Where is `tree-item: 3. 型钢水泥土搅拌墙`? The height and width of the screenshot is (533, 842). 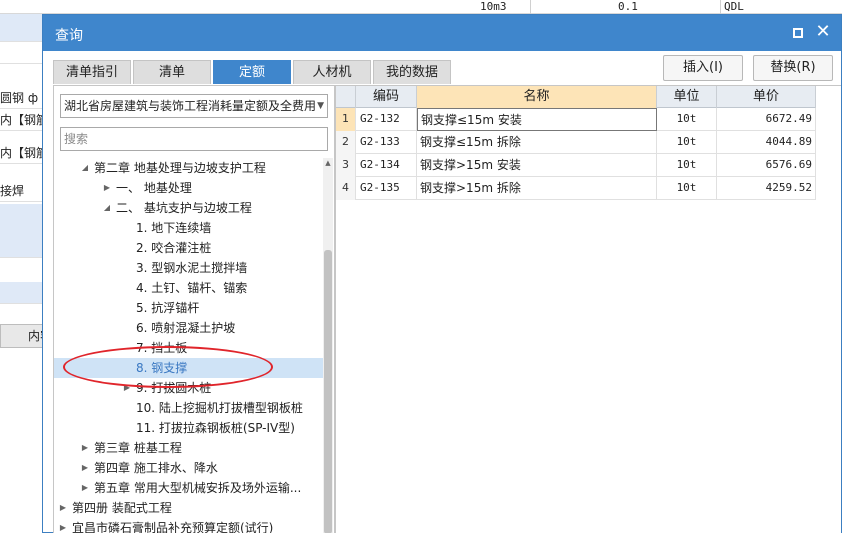 tree-item: 3. 型钢水泥土搅拌墙 is located at coordinates (189, 268).